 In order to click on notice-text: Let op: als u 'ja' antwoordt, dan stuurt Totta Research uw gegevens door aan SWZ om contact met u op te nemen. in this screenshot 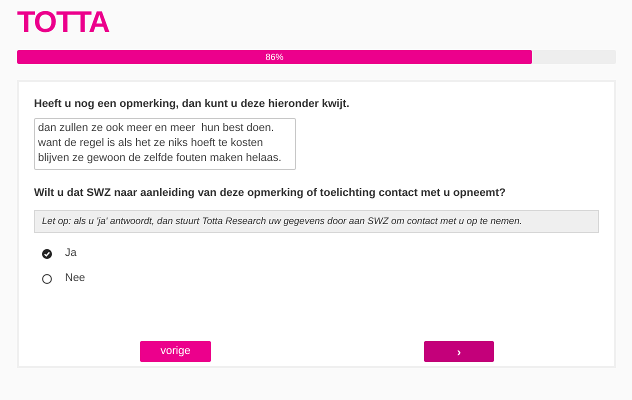, I will do `click(316, 221)`.